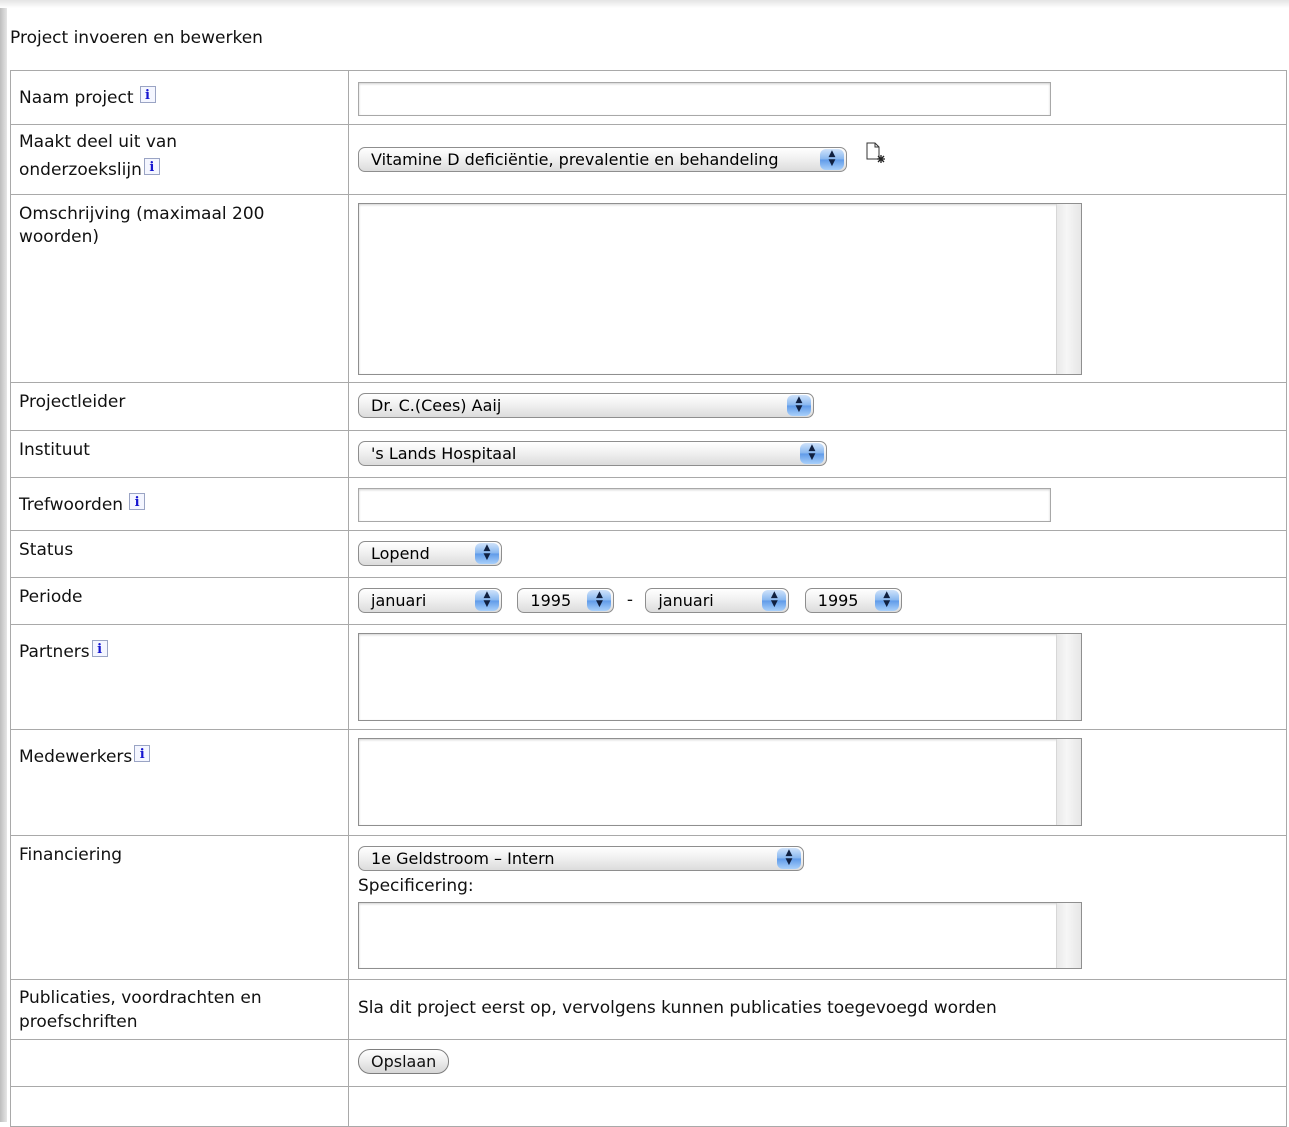  I want to click on medewerkers-textarea, so click(720, 782).